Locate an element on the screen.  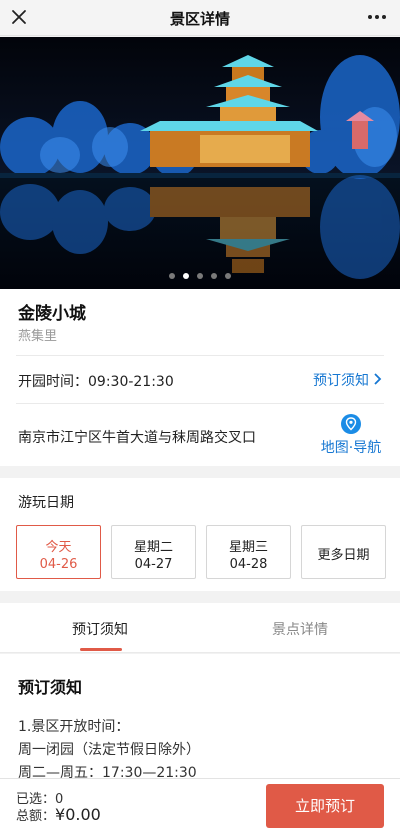
bottom-bar: 已选：0 总额：¥0.00 立即预订 is located at coordinates (200, 808).